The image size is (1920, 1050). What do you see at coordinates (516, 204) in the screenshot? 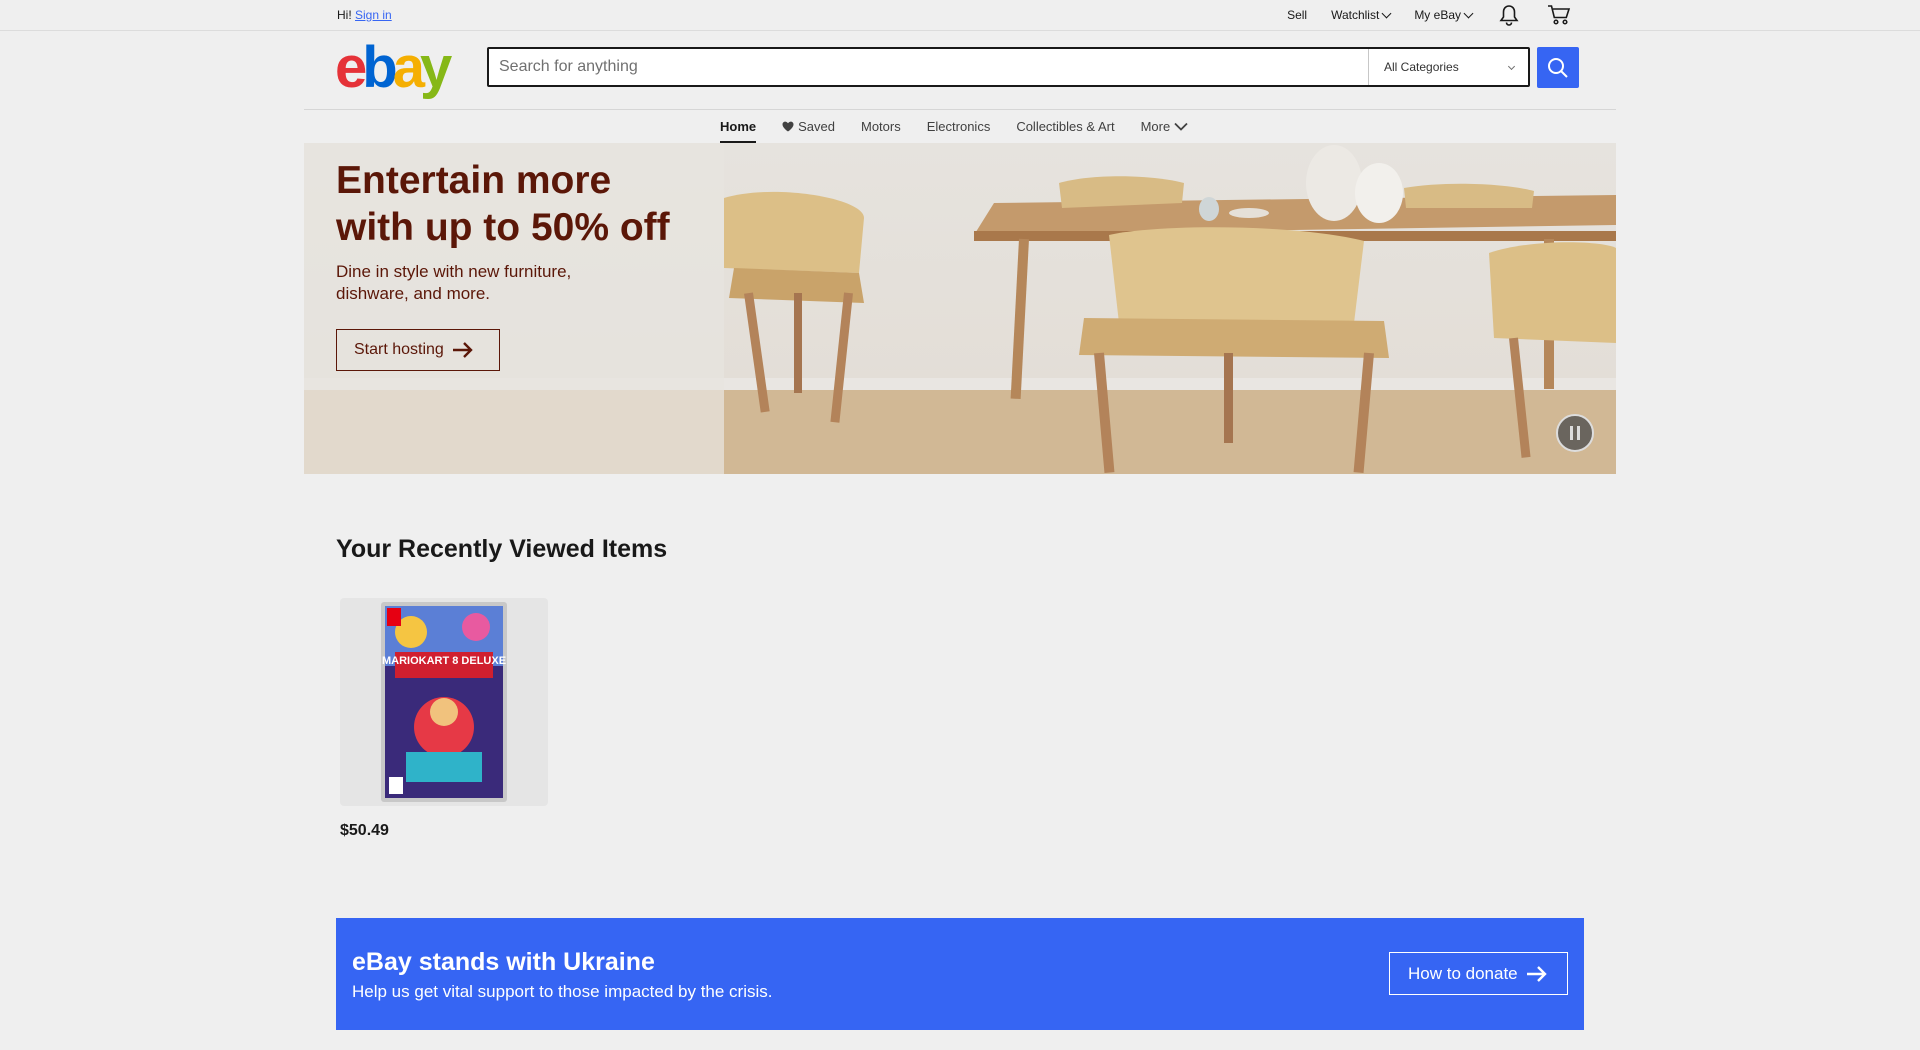
I see `hero-title: Entertain more with up to 50% off` at bounding box center [516, 204].